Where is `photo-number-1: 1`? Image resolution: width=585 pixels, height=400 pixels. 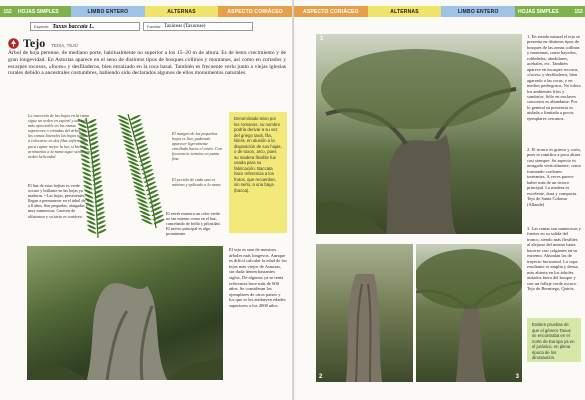
photo-number-1: 1 is located at coordinates (322, 39).